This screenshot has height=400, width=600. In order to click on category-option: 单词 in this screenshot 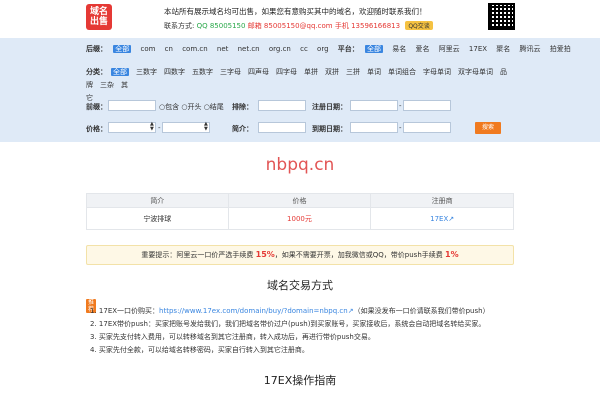, I will do `click(374, 72)`.